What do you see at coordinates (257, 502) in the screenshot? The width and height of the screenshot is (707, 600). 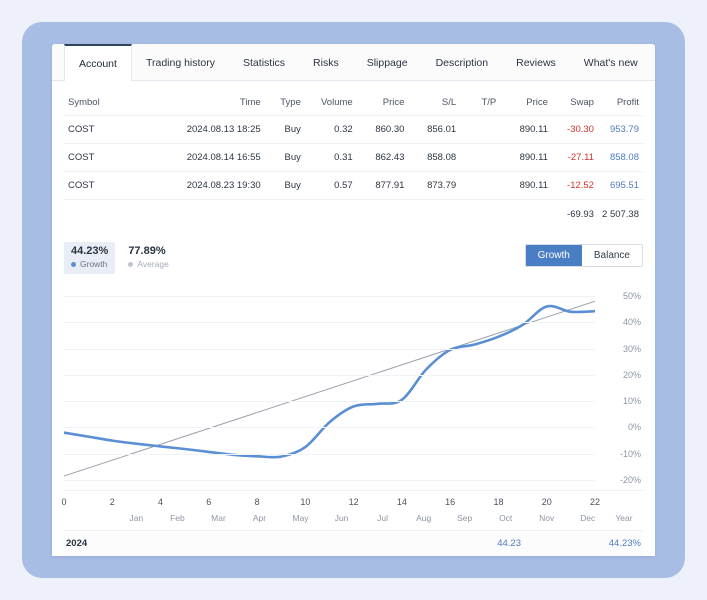 I see `x-axis-tick: 8` at bounding box center [257, 502].